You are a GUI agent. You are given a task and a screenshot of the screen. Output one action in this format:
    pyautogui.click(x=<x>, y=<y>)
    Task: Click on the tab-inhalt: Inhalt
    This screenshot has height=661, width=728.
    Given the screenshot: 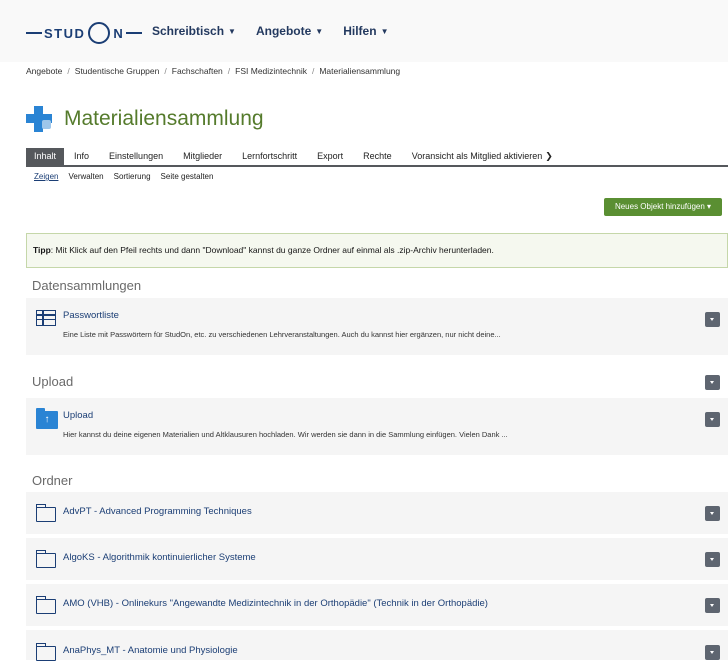 What is the action you would take?
    pyautogui.click(x=45, y=156)
    